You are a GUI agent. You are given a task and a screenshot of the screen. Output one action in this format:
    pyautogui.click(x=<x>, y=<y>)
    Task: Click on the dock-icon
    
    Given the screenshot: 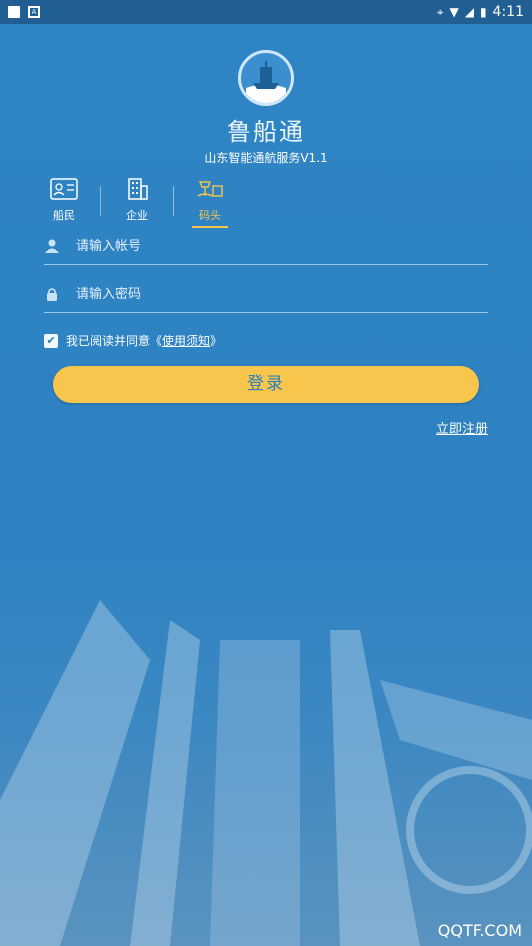 What is the action you would take?
    pyautogui.click(x=210, y=189)
    